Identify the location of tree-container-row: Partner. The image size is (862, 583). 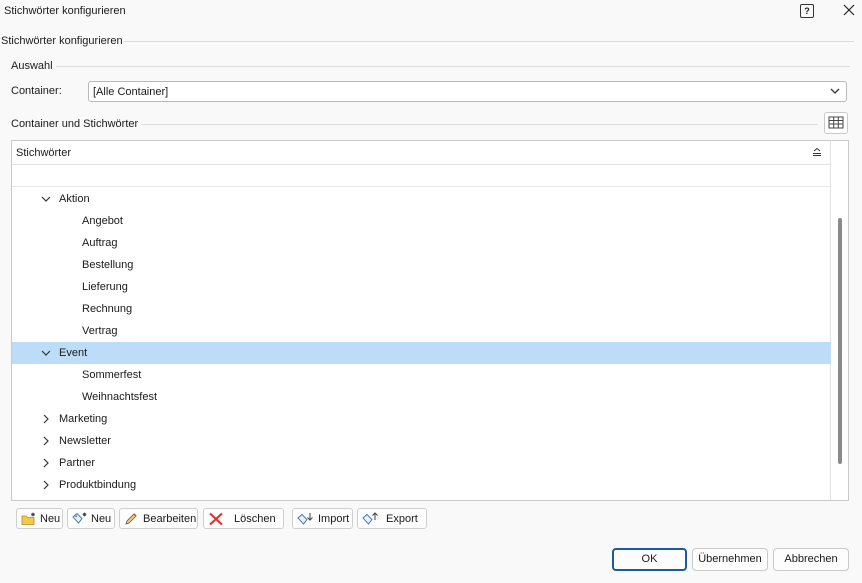
(421, 463).